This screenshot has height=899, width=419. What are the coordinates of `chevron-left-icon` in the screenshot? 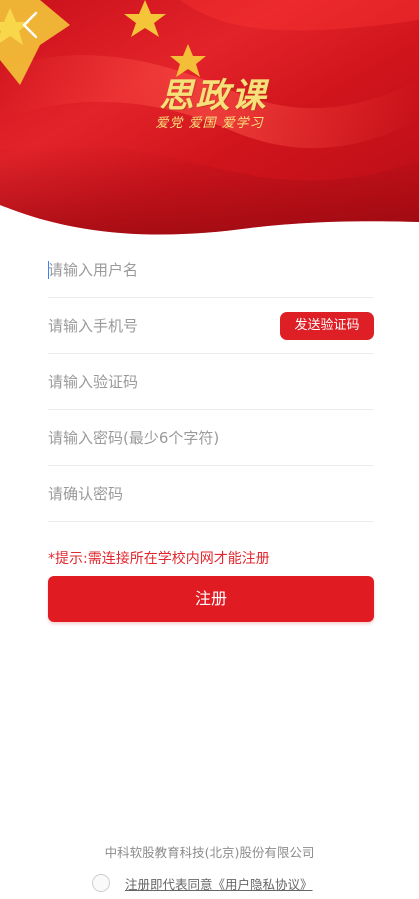 It's located at (30, 25).